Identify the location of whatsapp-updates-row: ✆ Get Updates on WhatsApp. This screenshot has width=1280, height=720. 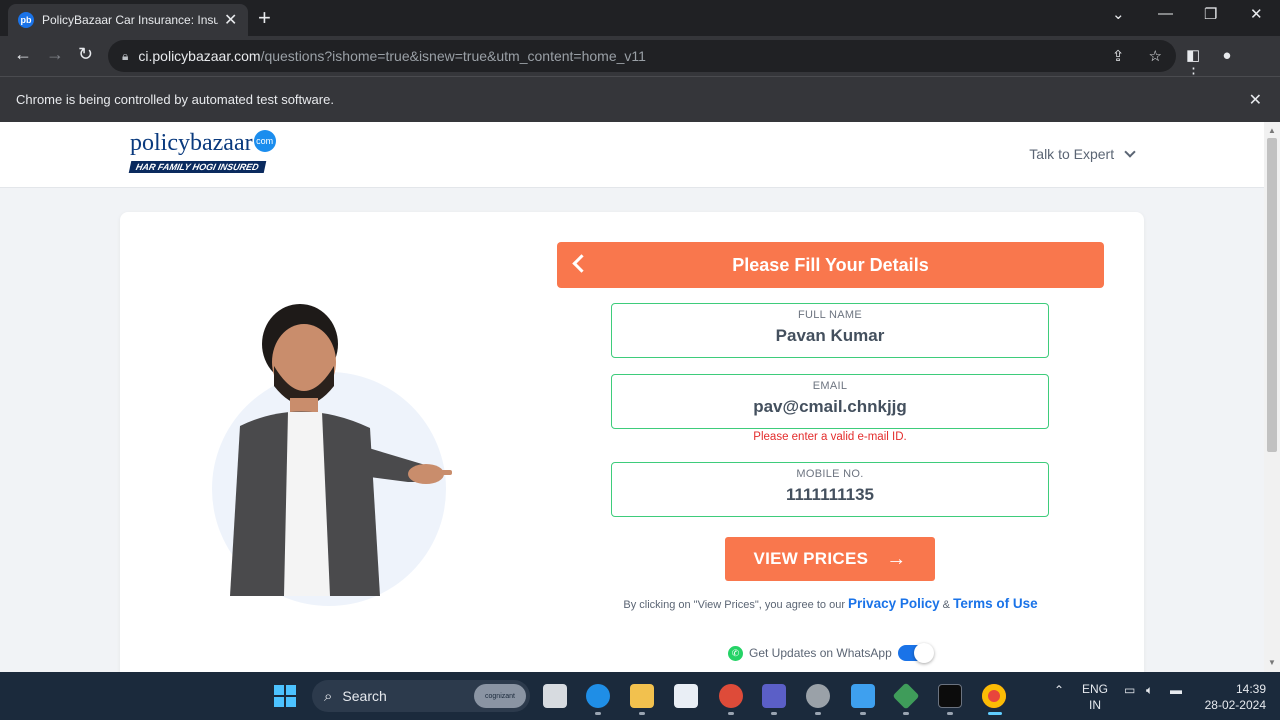
(831, 653).